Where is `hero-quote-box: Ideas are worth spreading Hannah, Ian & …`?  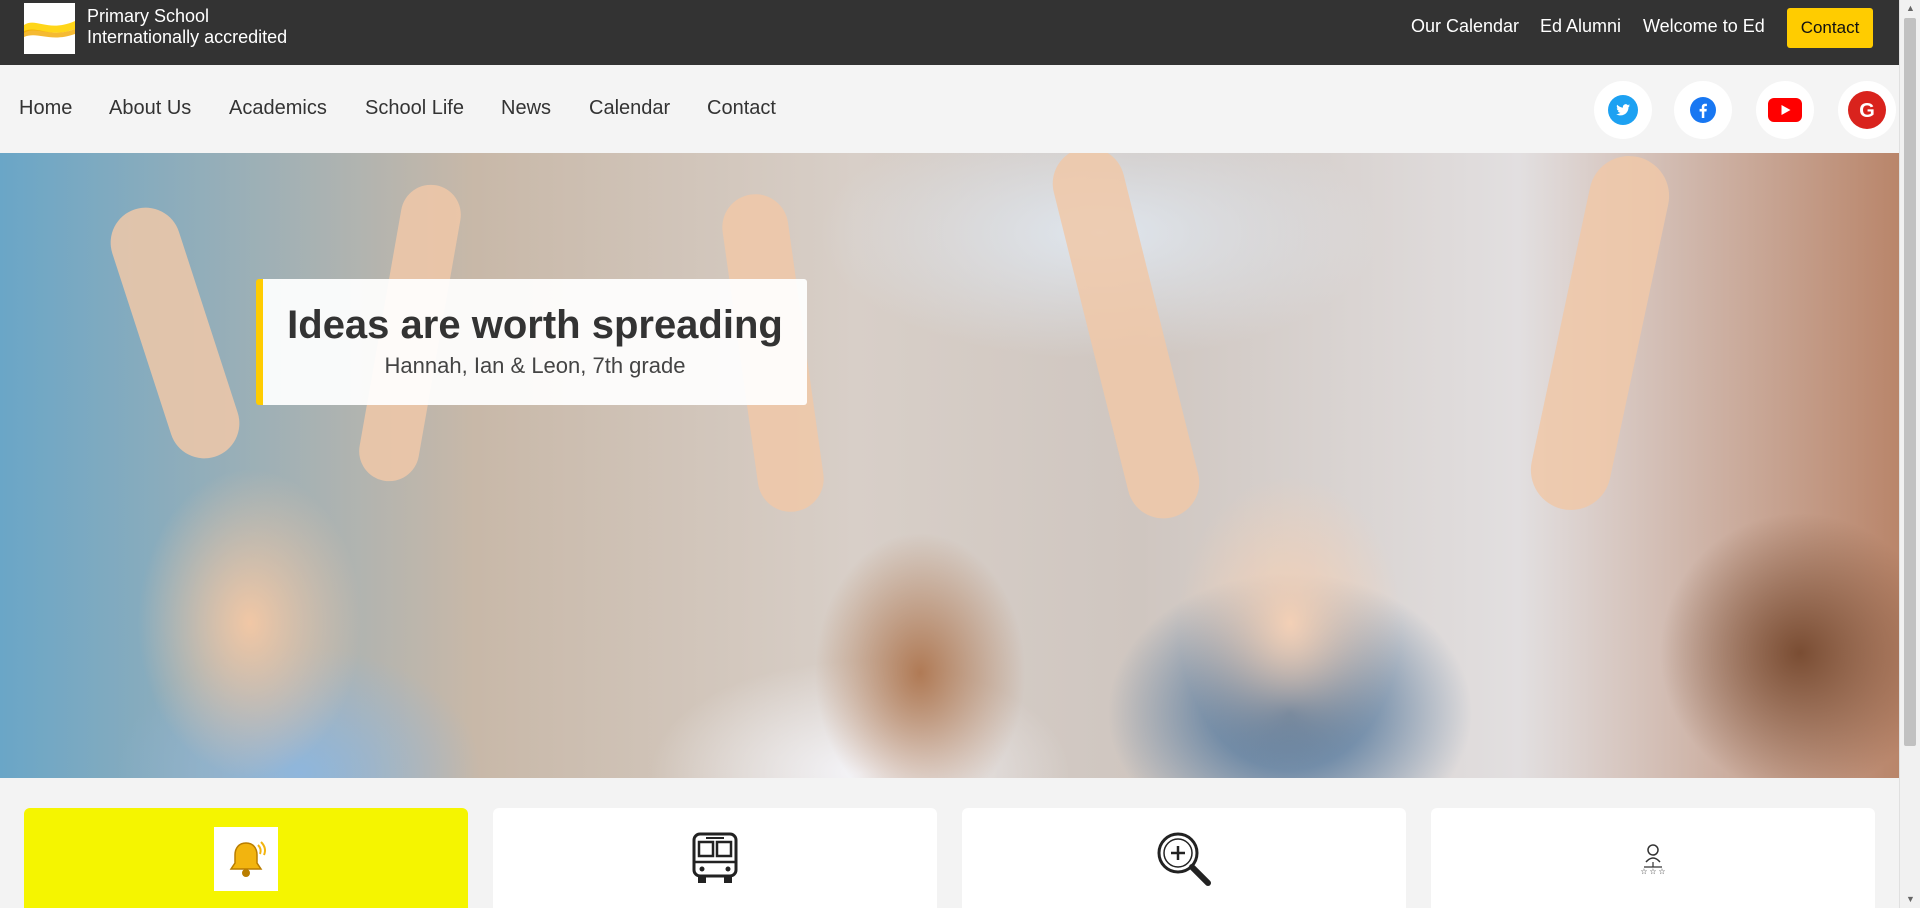 hero-quote-box: Ideas are worth spreading Hannah, Ian & … is located at coordinates (531, 342).